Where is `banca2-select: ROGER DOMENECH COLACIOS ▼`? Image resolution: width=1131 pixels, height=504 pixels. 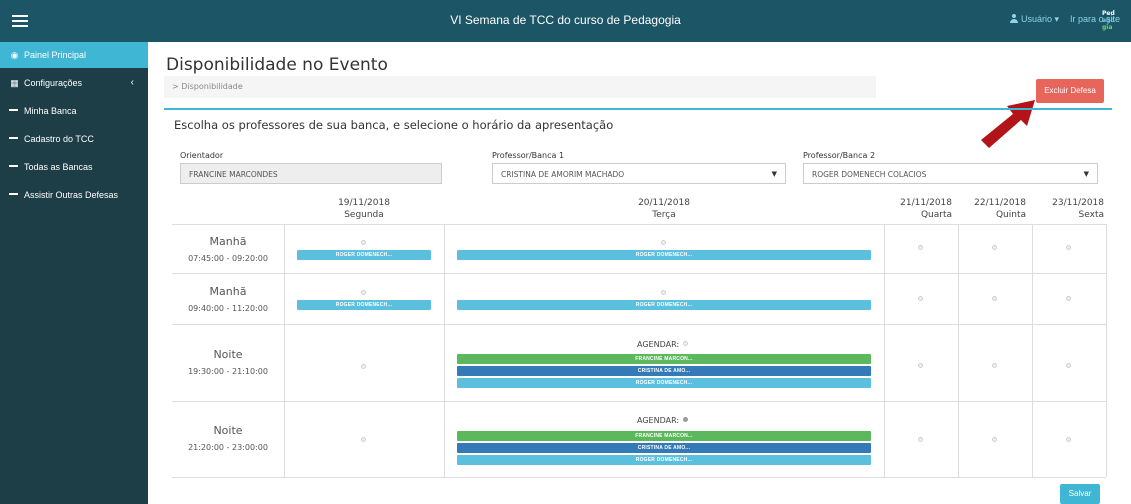 banca2-select: ROGER DOMENECH COLACIOS ▼ is located at coordinates (950, 173).